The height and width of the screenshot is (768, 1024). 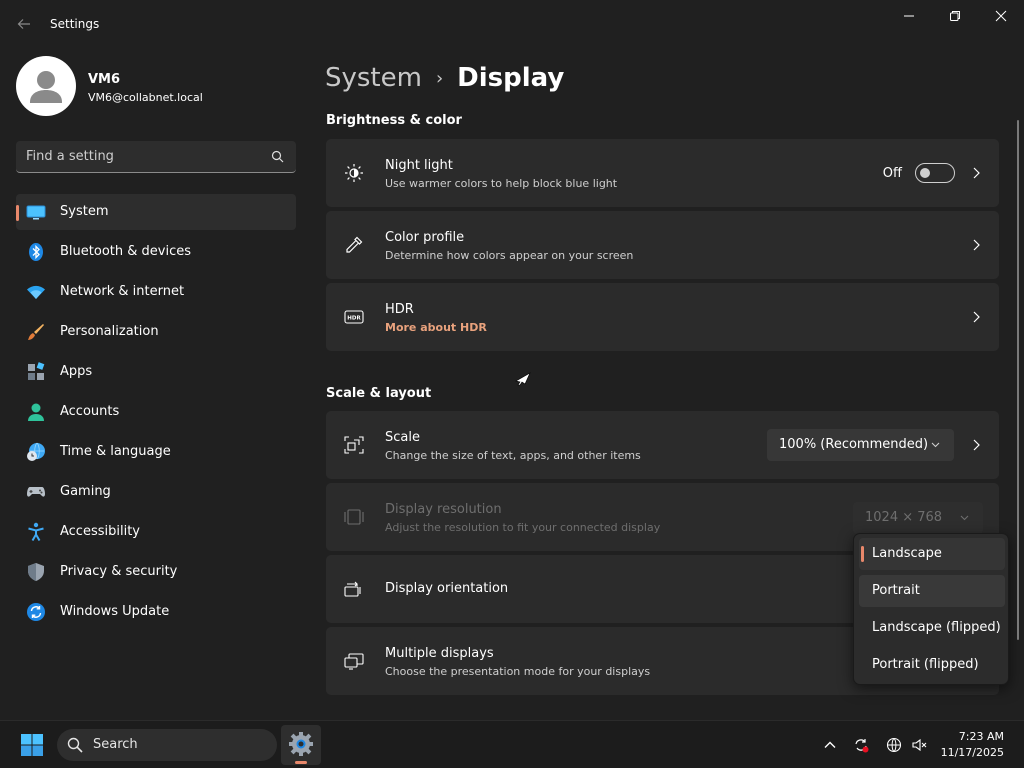 I want to click on taskbar-settings-app, so click(x=301, y=745).